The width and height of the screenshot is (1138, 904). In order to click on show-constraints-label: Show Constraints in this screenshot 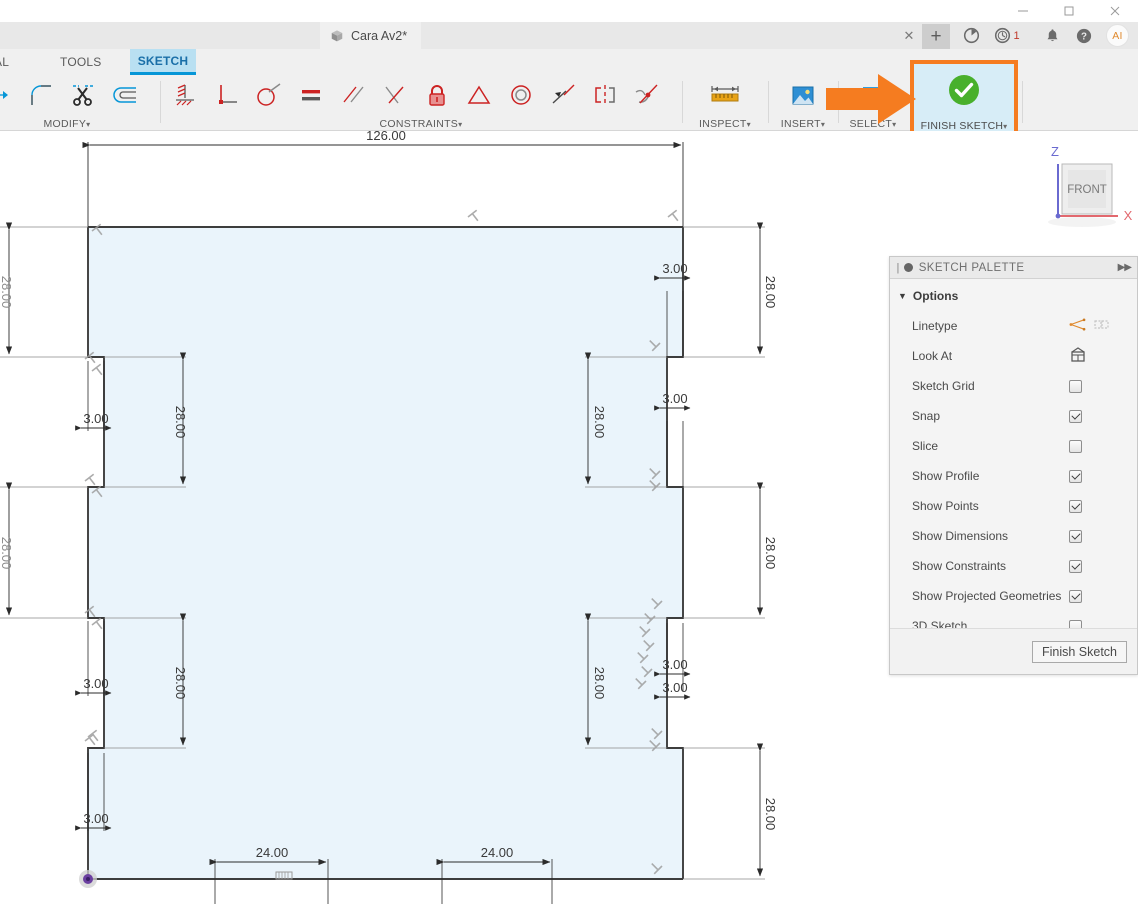, I will do `click(959, 566)`.